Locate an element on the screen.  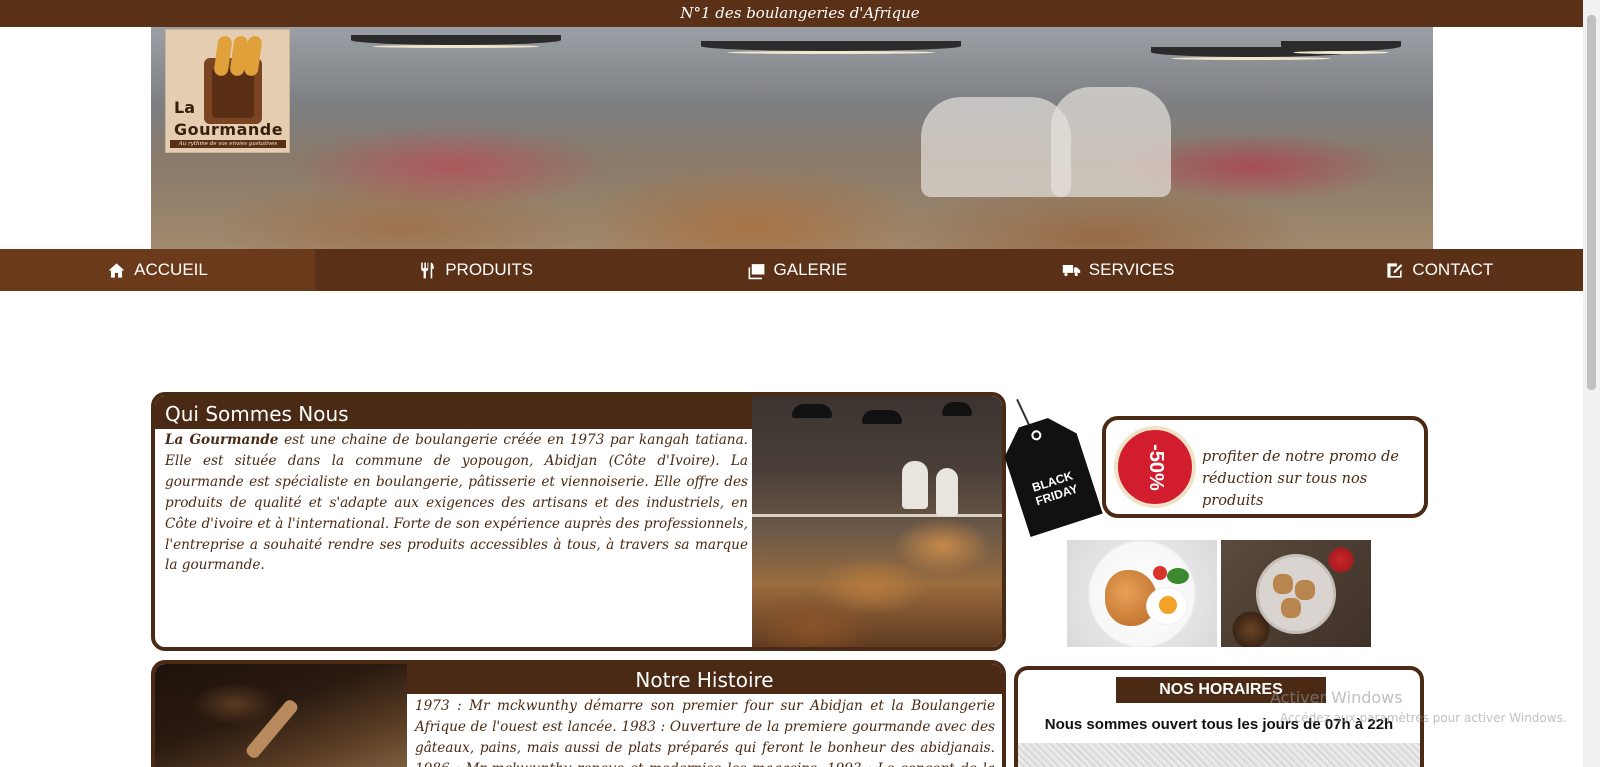
images-icon is located at coordinates (756, 271).